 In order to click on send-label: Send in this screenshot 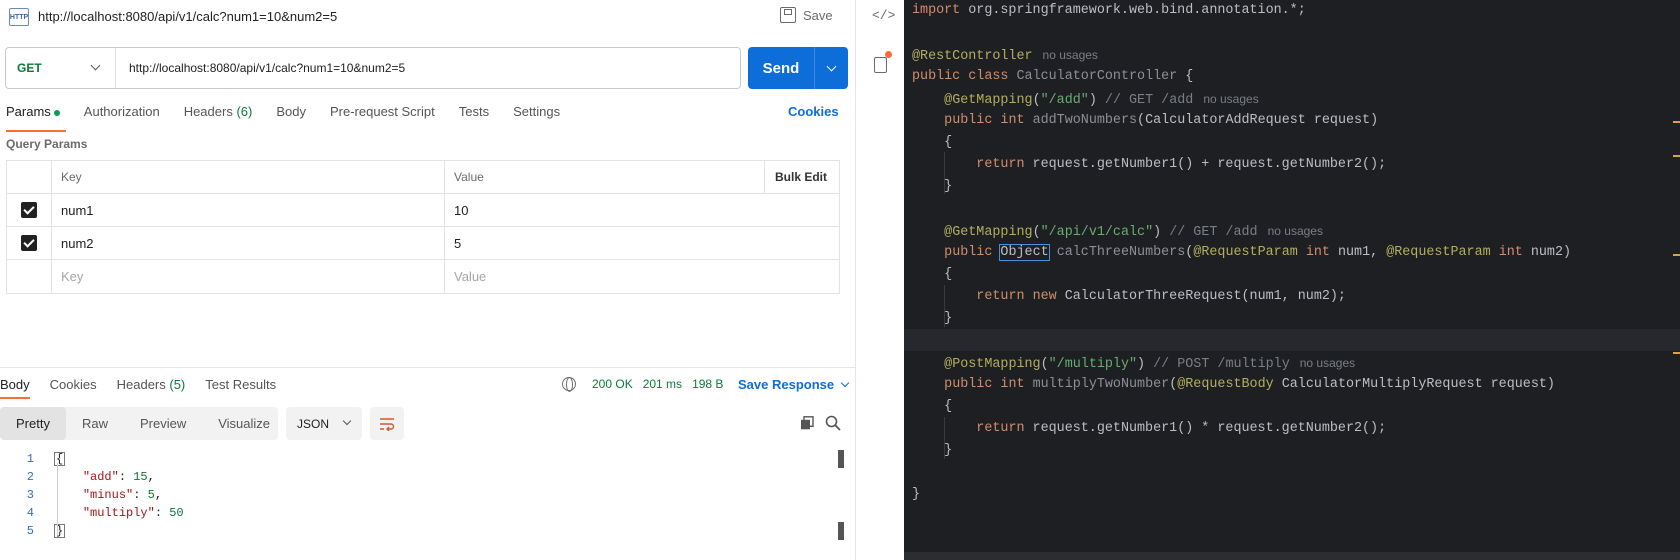, I will do `click(781, 68)`.